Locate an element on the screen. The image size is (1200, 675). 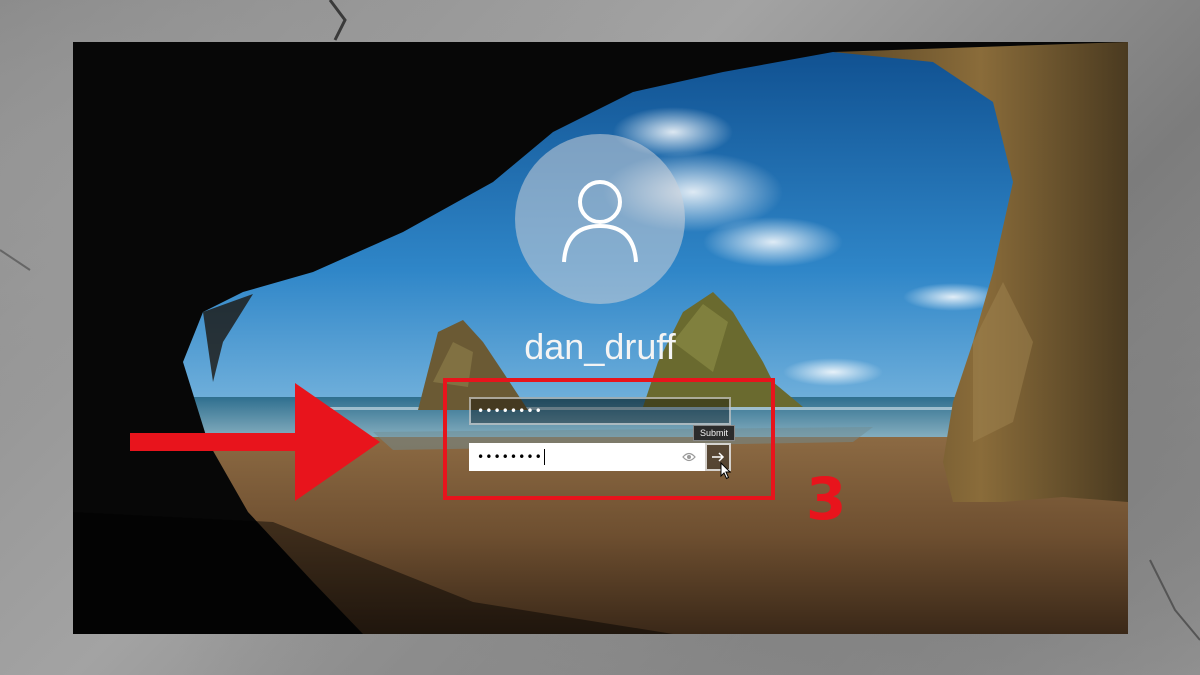
step-number-label: 3 is located at coordinates (826, 499).